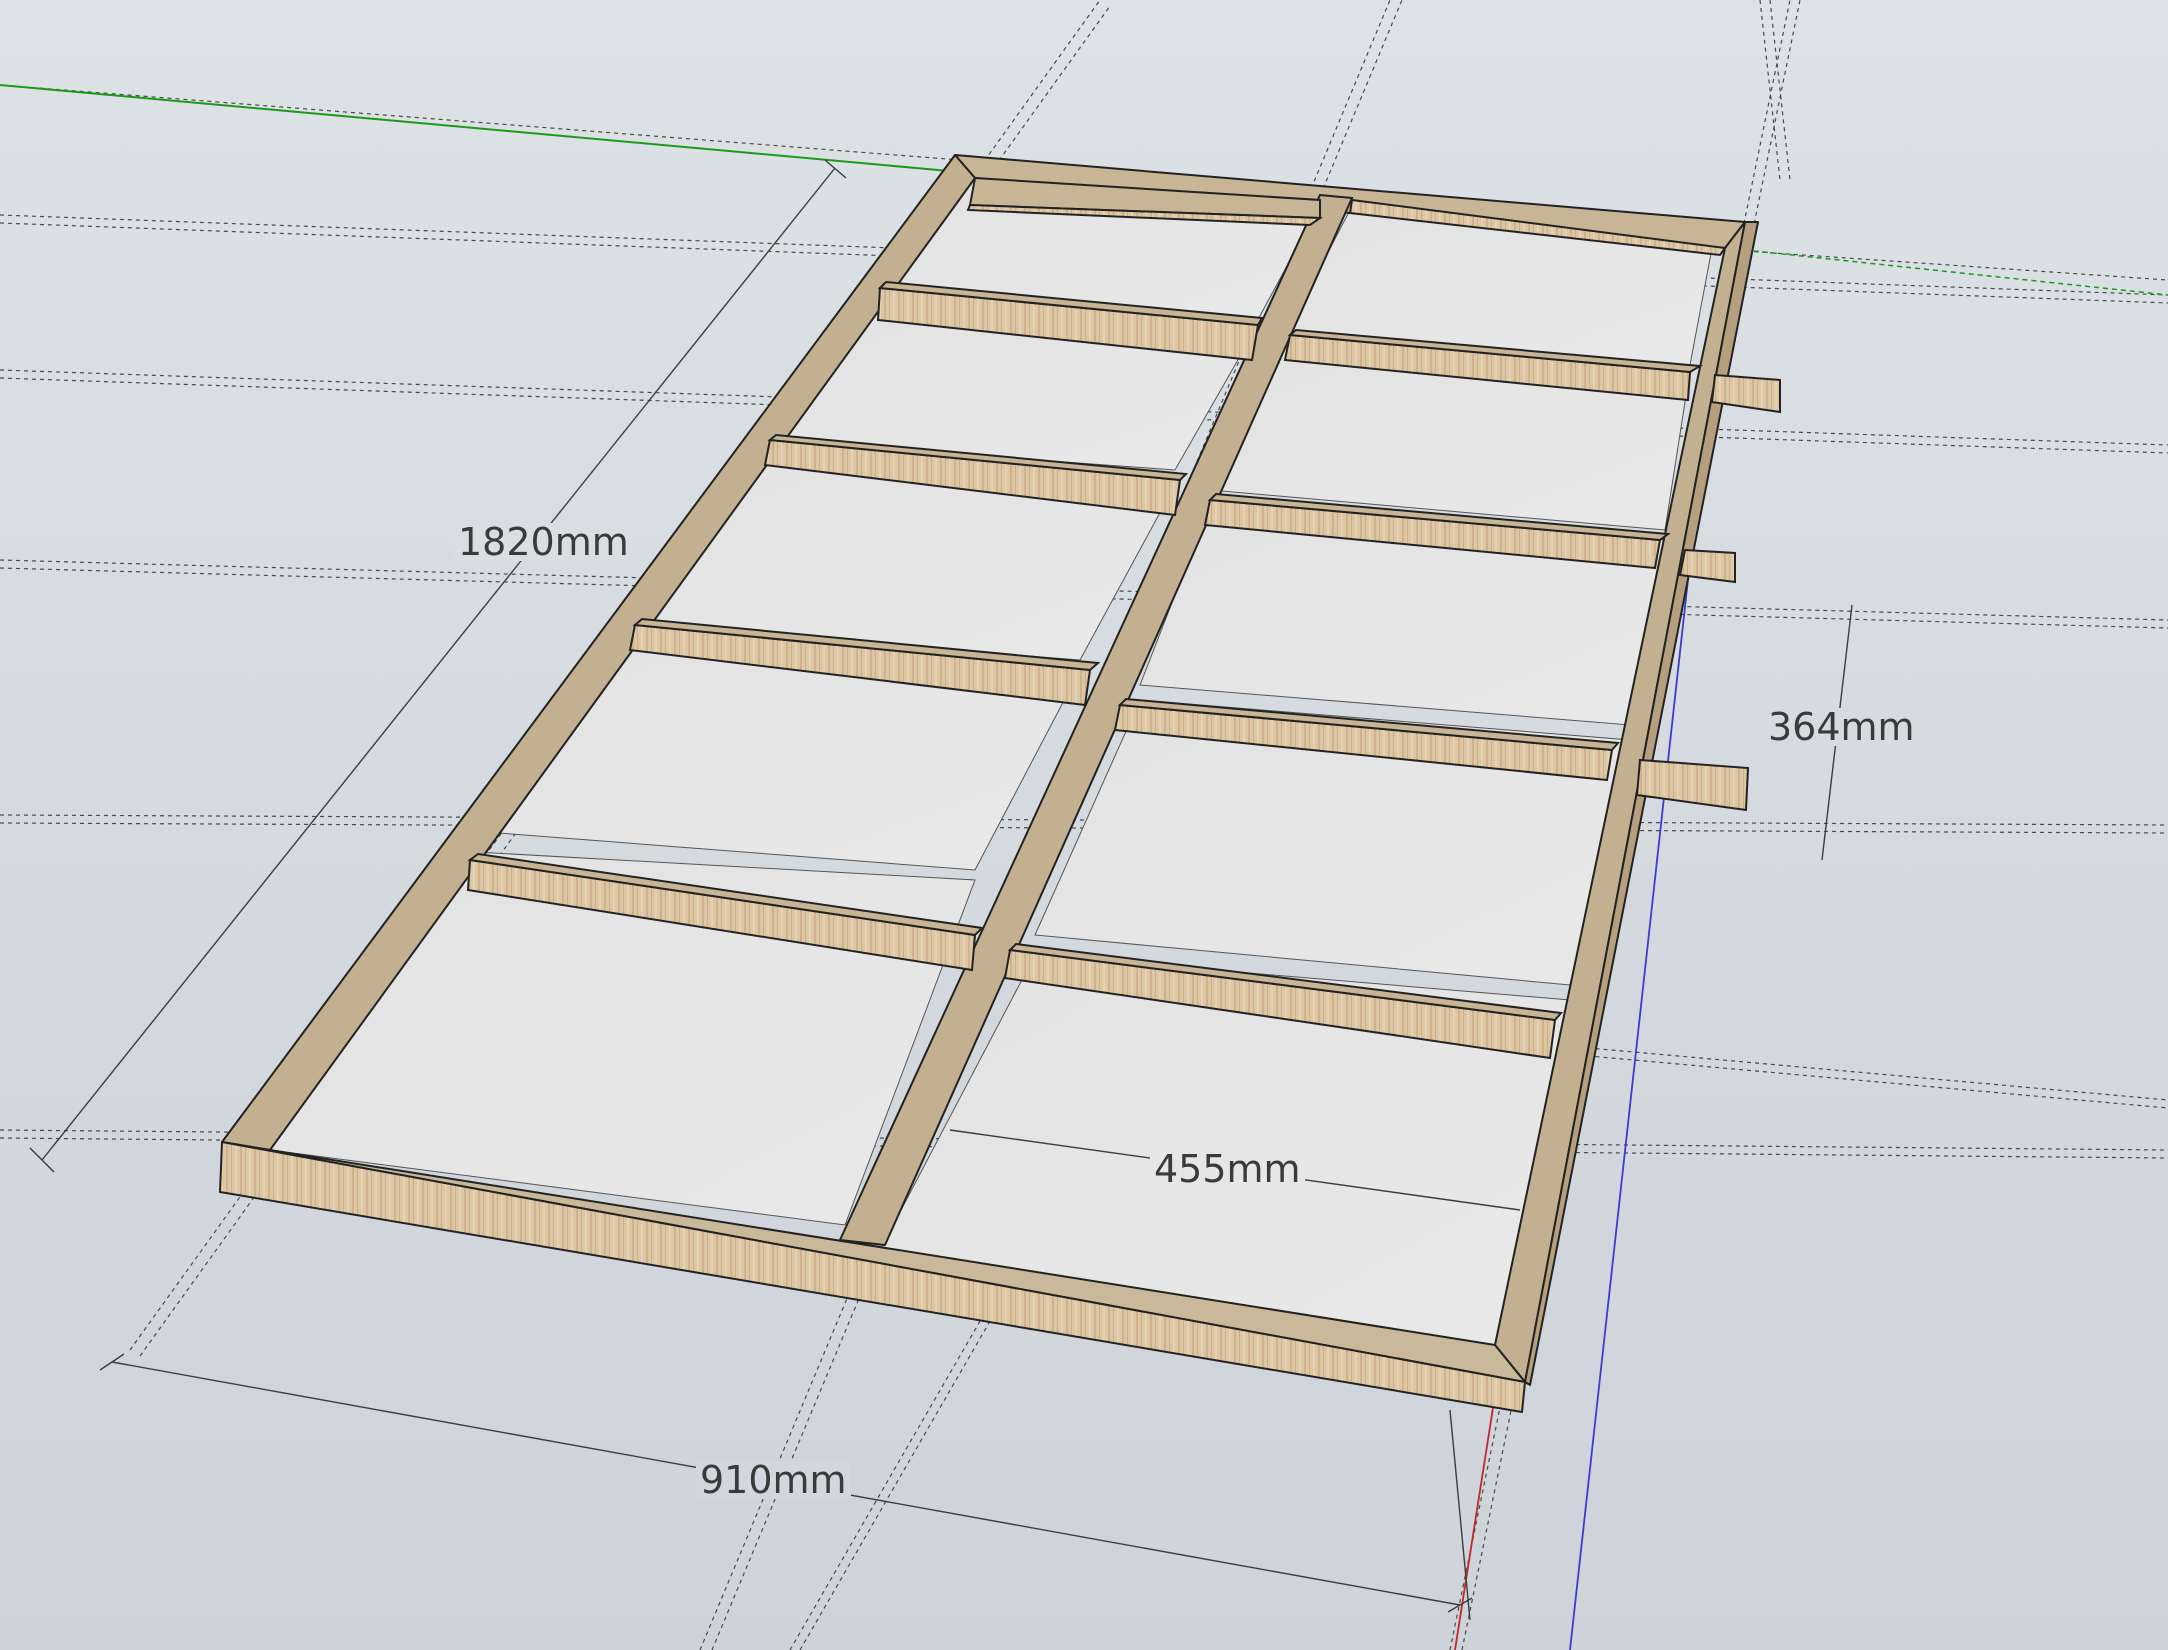 Image resolution: width=2168 pixels, height=1650 pixels. Describe the element at coordinates (1956, 272) in the screenshot. I see `green-axis-continued` at that location.